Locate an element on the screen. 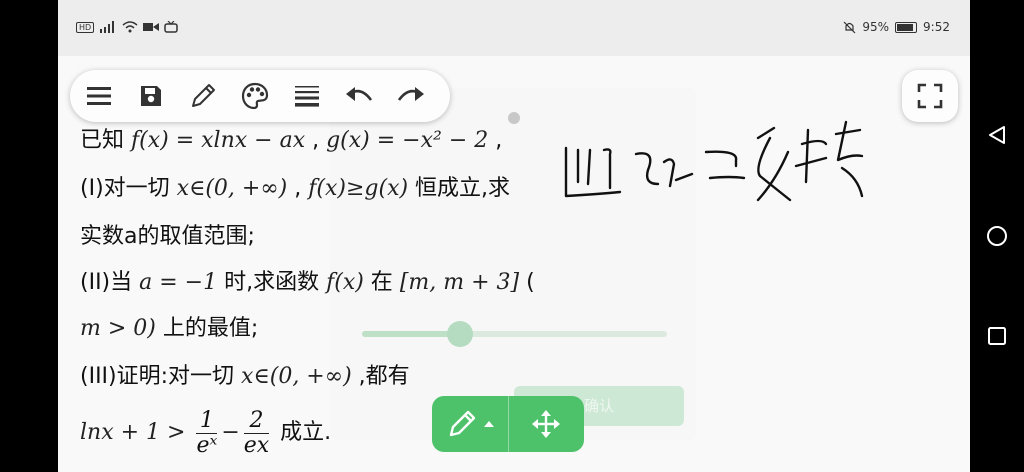 The image size is (1024, 472). video-icon is located at coordinates (151, 27).